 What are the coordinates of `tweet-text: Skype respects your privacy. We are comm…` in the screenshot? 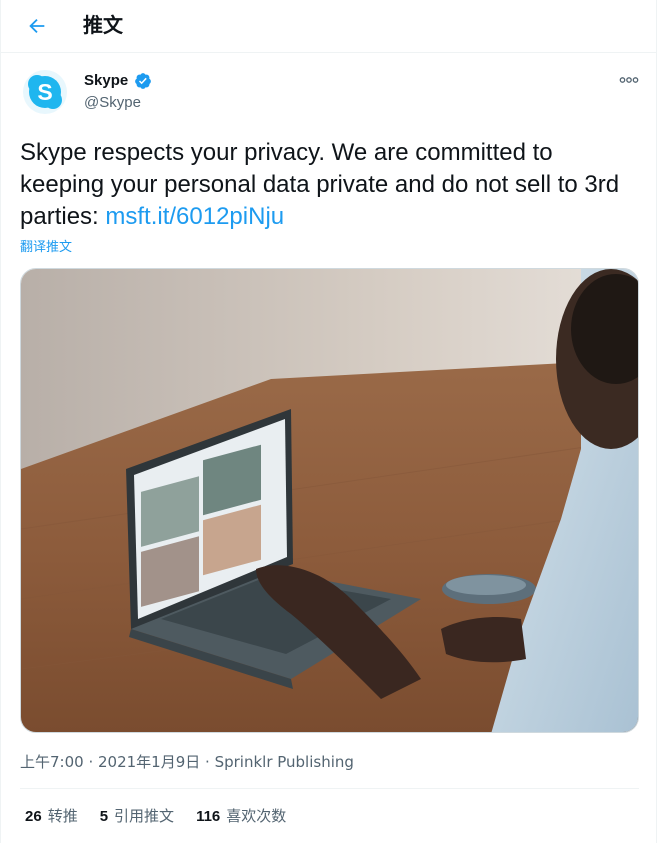 It's located at (330, 185).